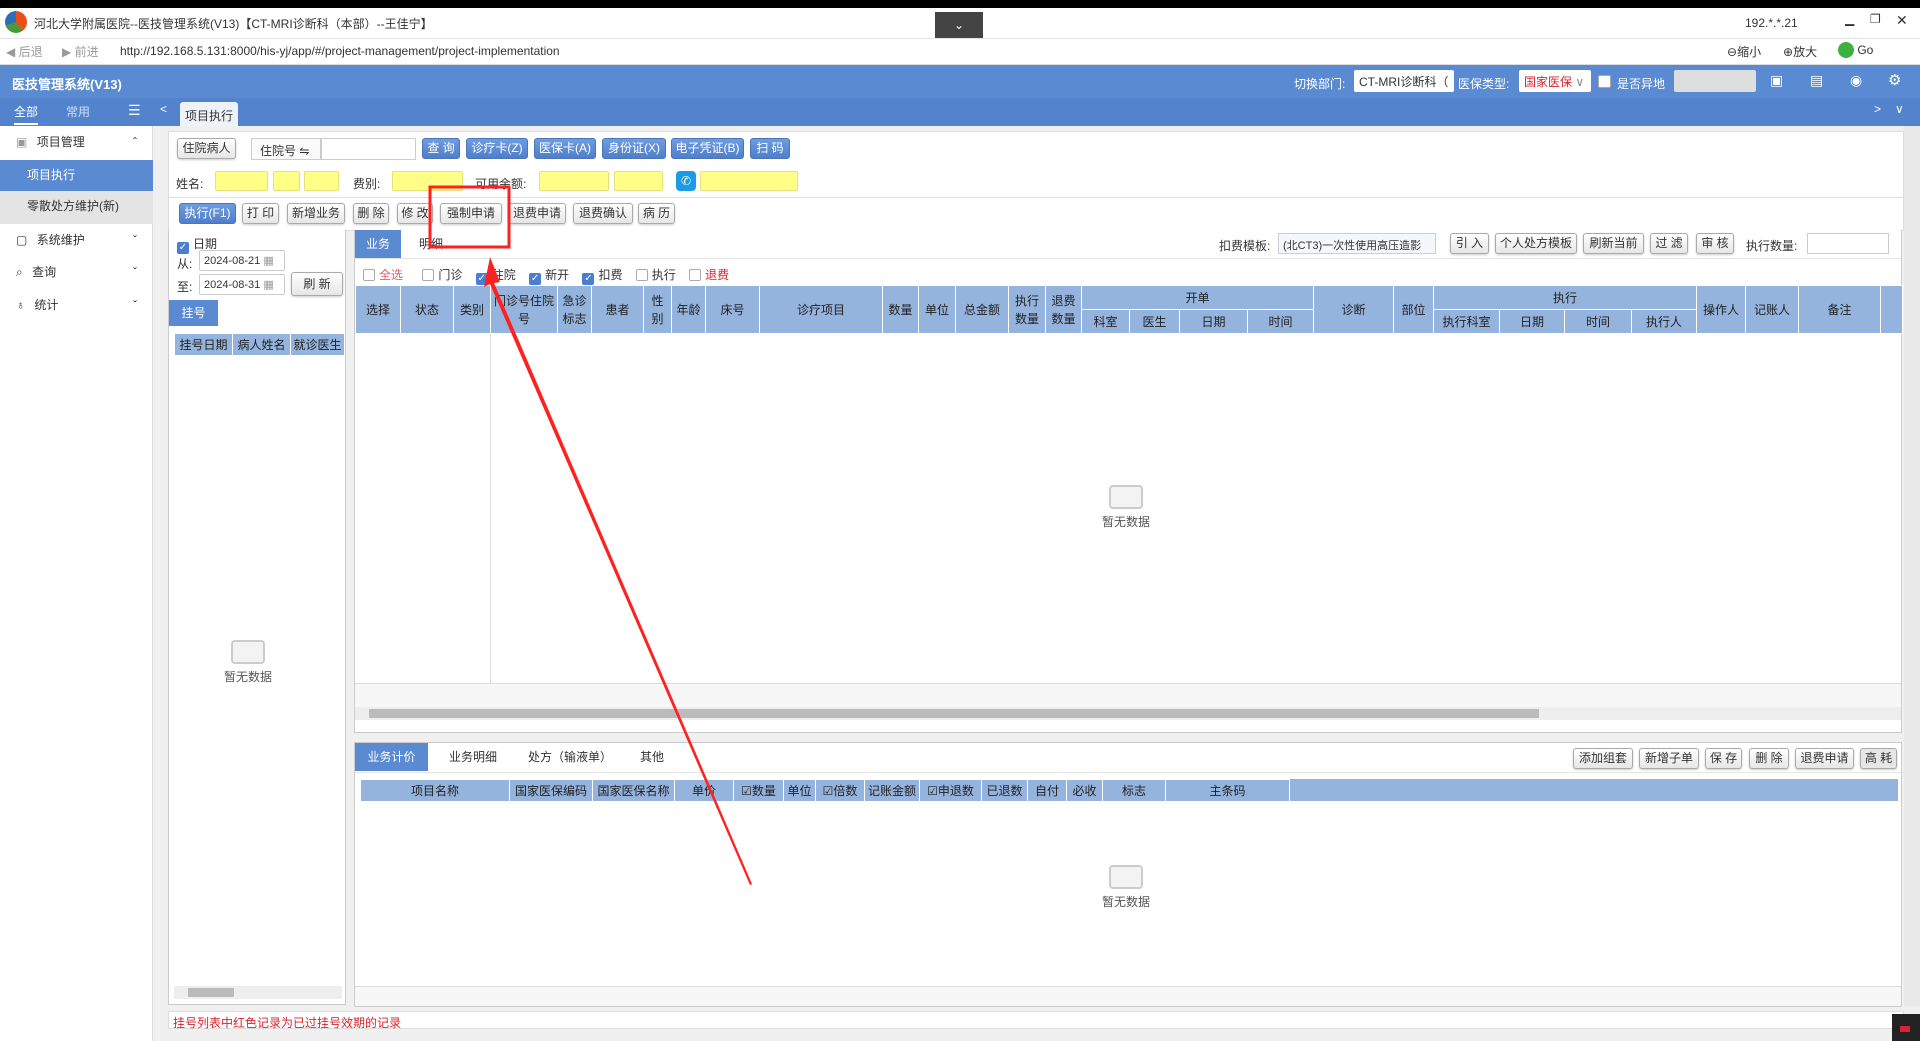  What do you see at coordinates (469, 217) in the screenshot?
I see `annotation-box` at bounding box center [469, 217].